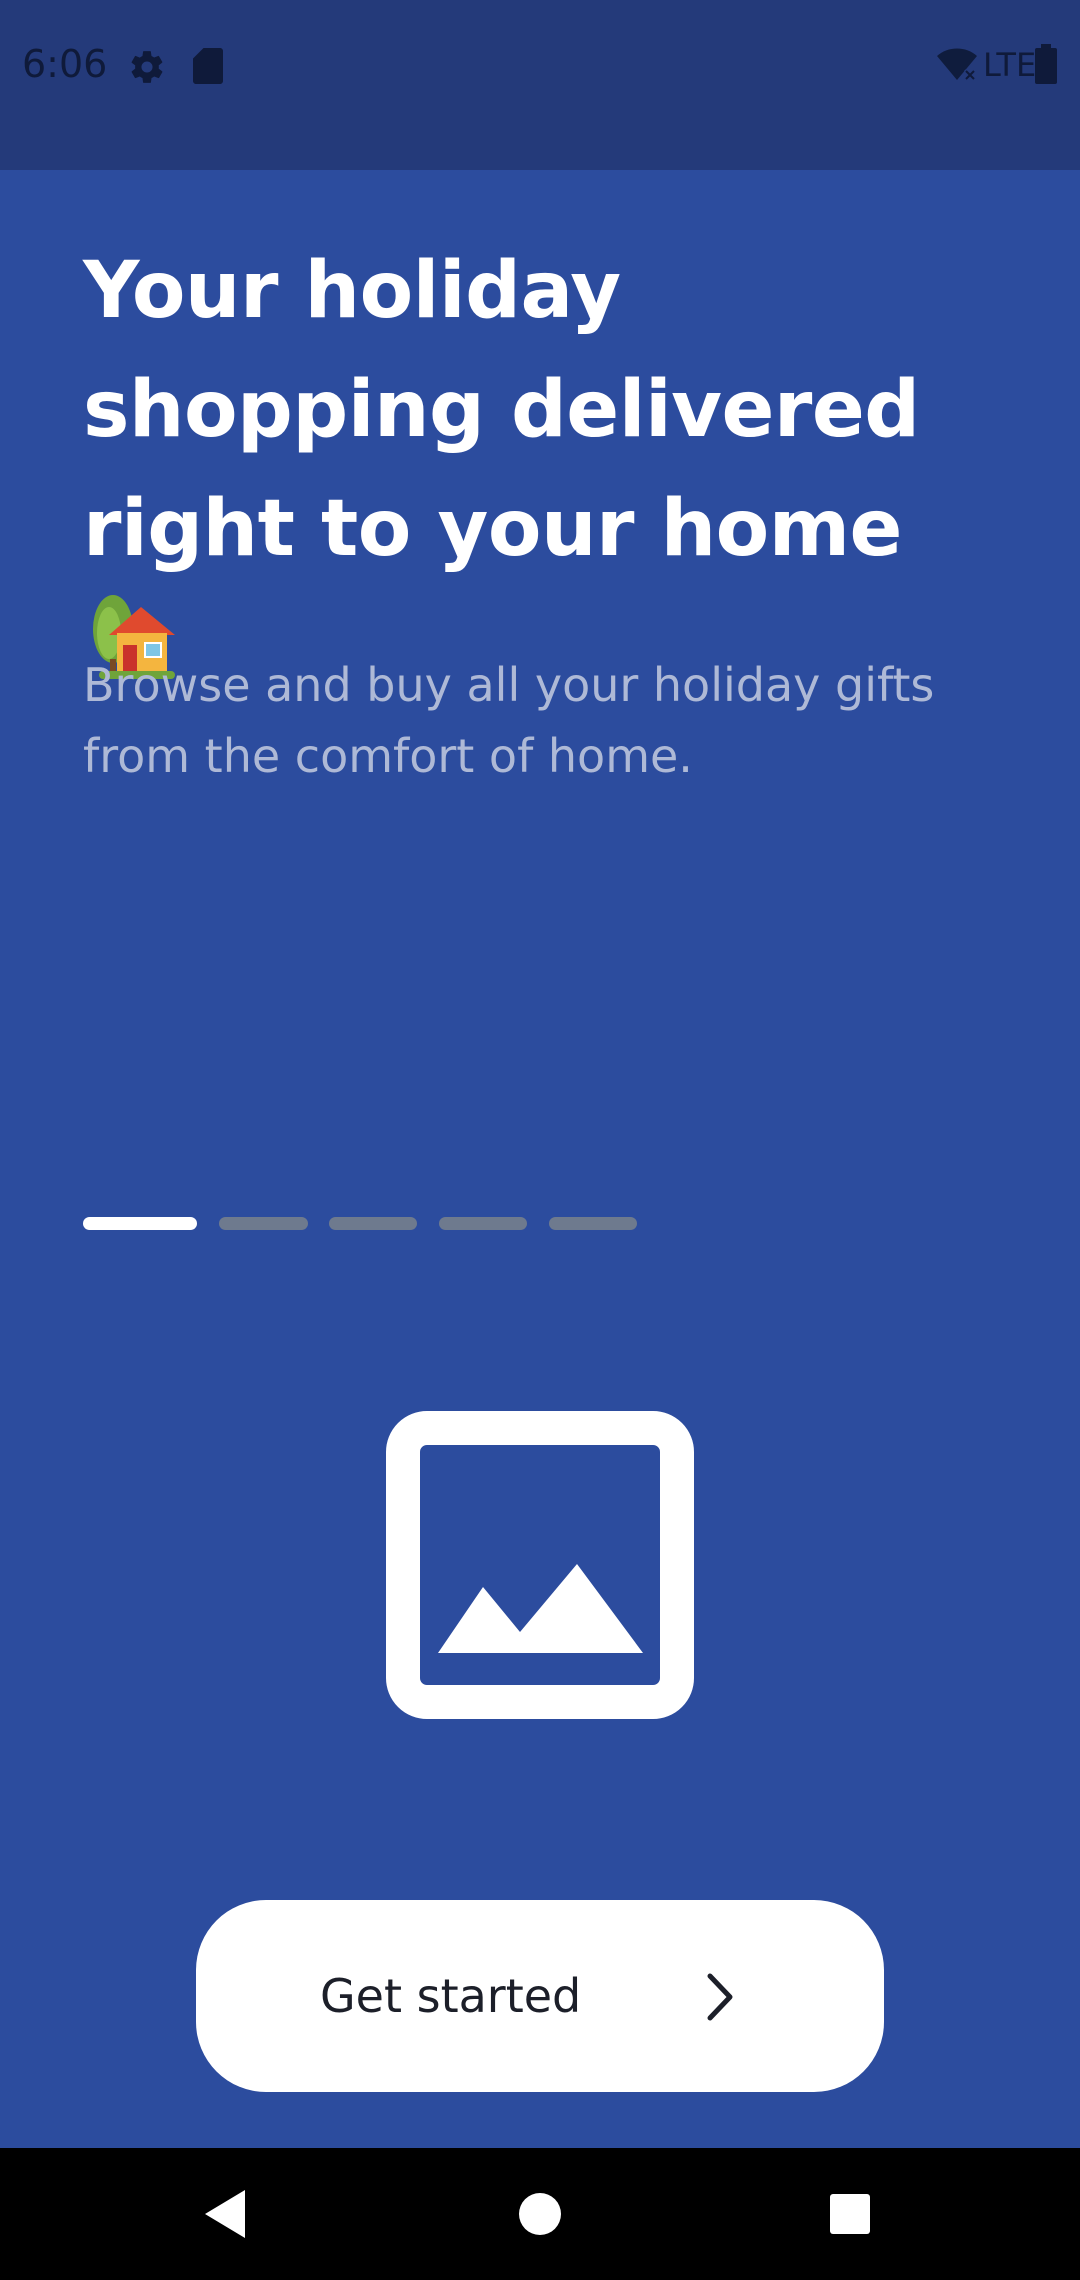 The image size is (1080, 2280). What do you see at coordinates (850, 2214) in the screenshot?
I see `recents-icon` at bounding box center [850, 2214].